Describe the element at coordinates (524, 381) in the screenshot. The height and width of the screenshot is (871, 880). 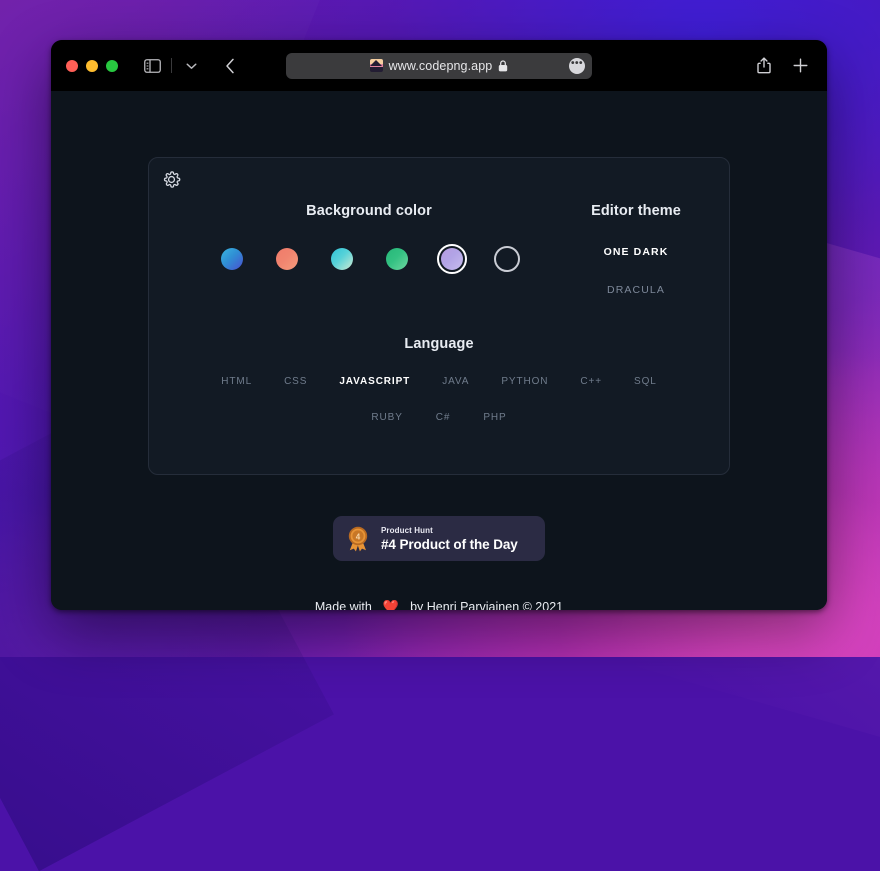
I see `language-option-python: PYTHON` at that location.